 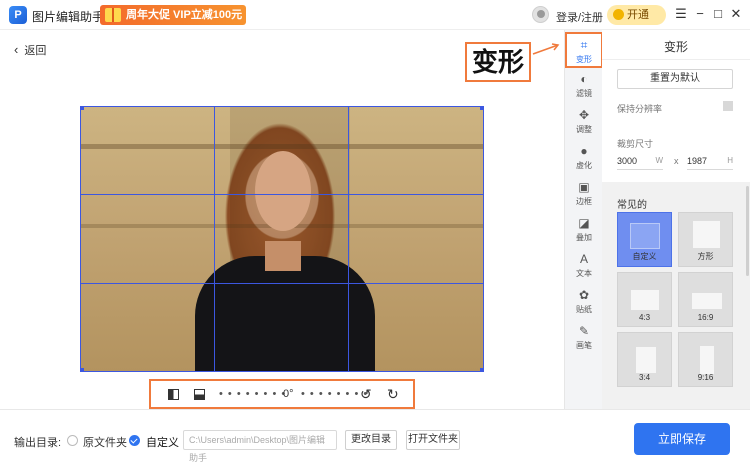 I want to click on original-folder-radio, so click(x=72, y=440).